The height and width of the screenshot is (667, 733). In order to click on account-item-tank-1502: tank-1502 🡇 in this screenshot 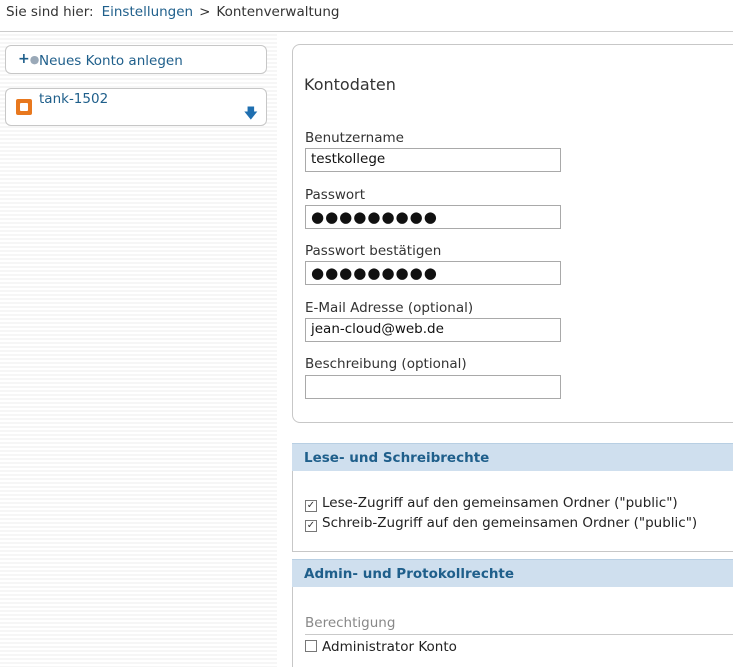, I will do `click(136, 107)`.